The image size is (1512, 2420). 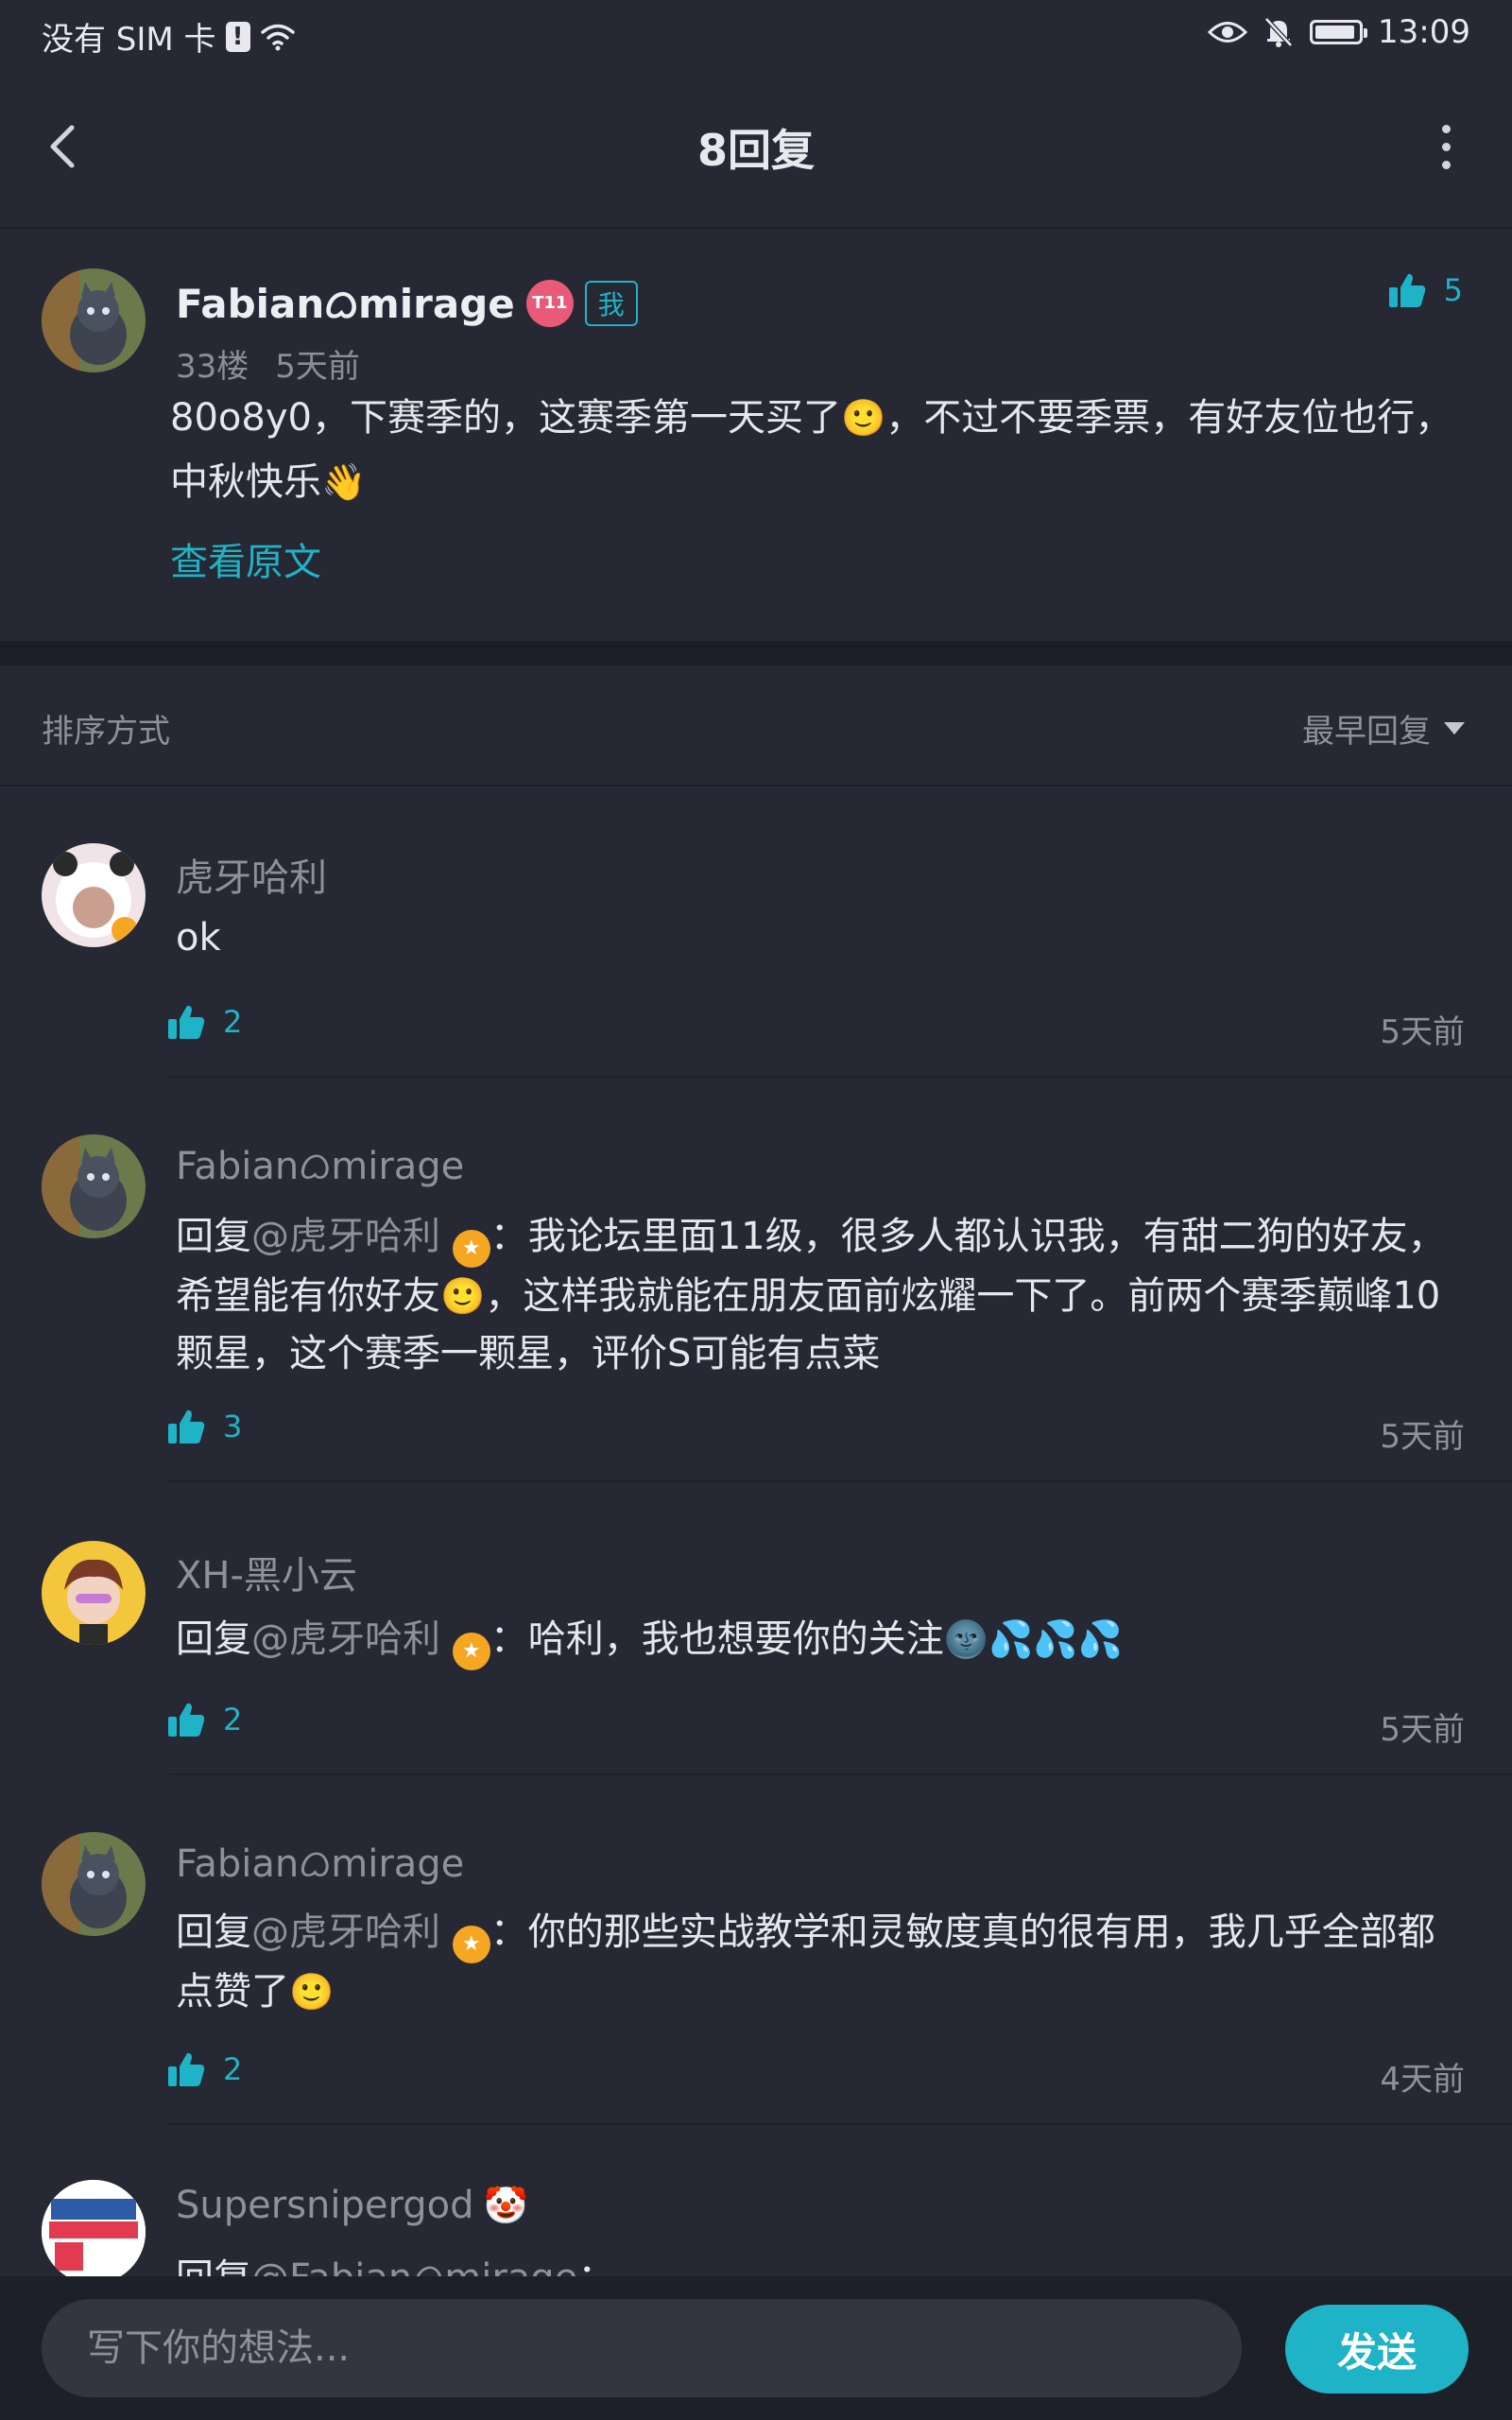 What do you see at coordinates (756, 35) in the screenshot?
I see `status-bar: 没有 SIM 卡 ! 13:09` at bounding box center [756, 35].